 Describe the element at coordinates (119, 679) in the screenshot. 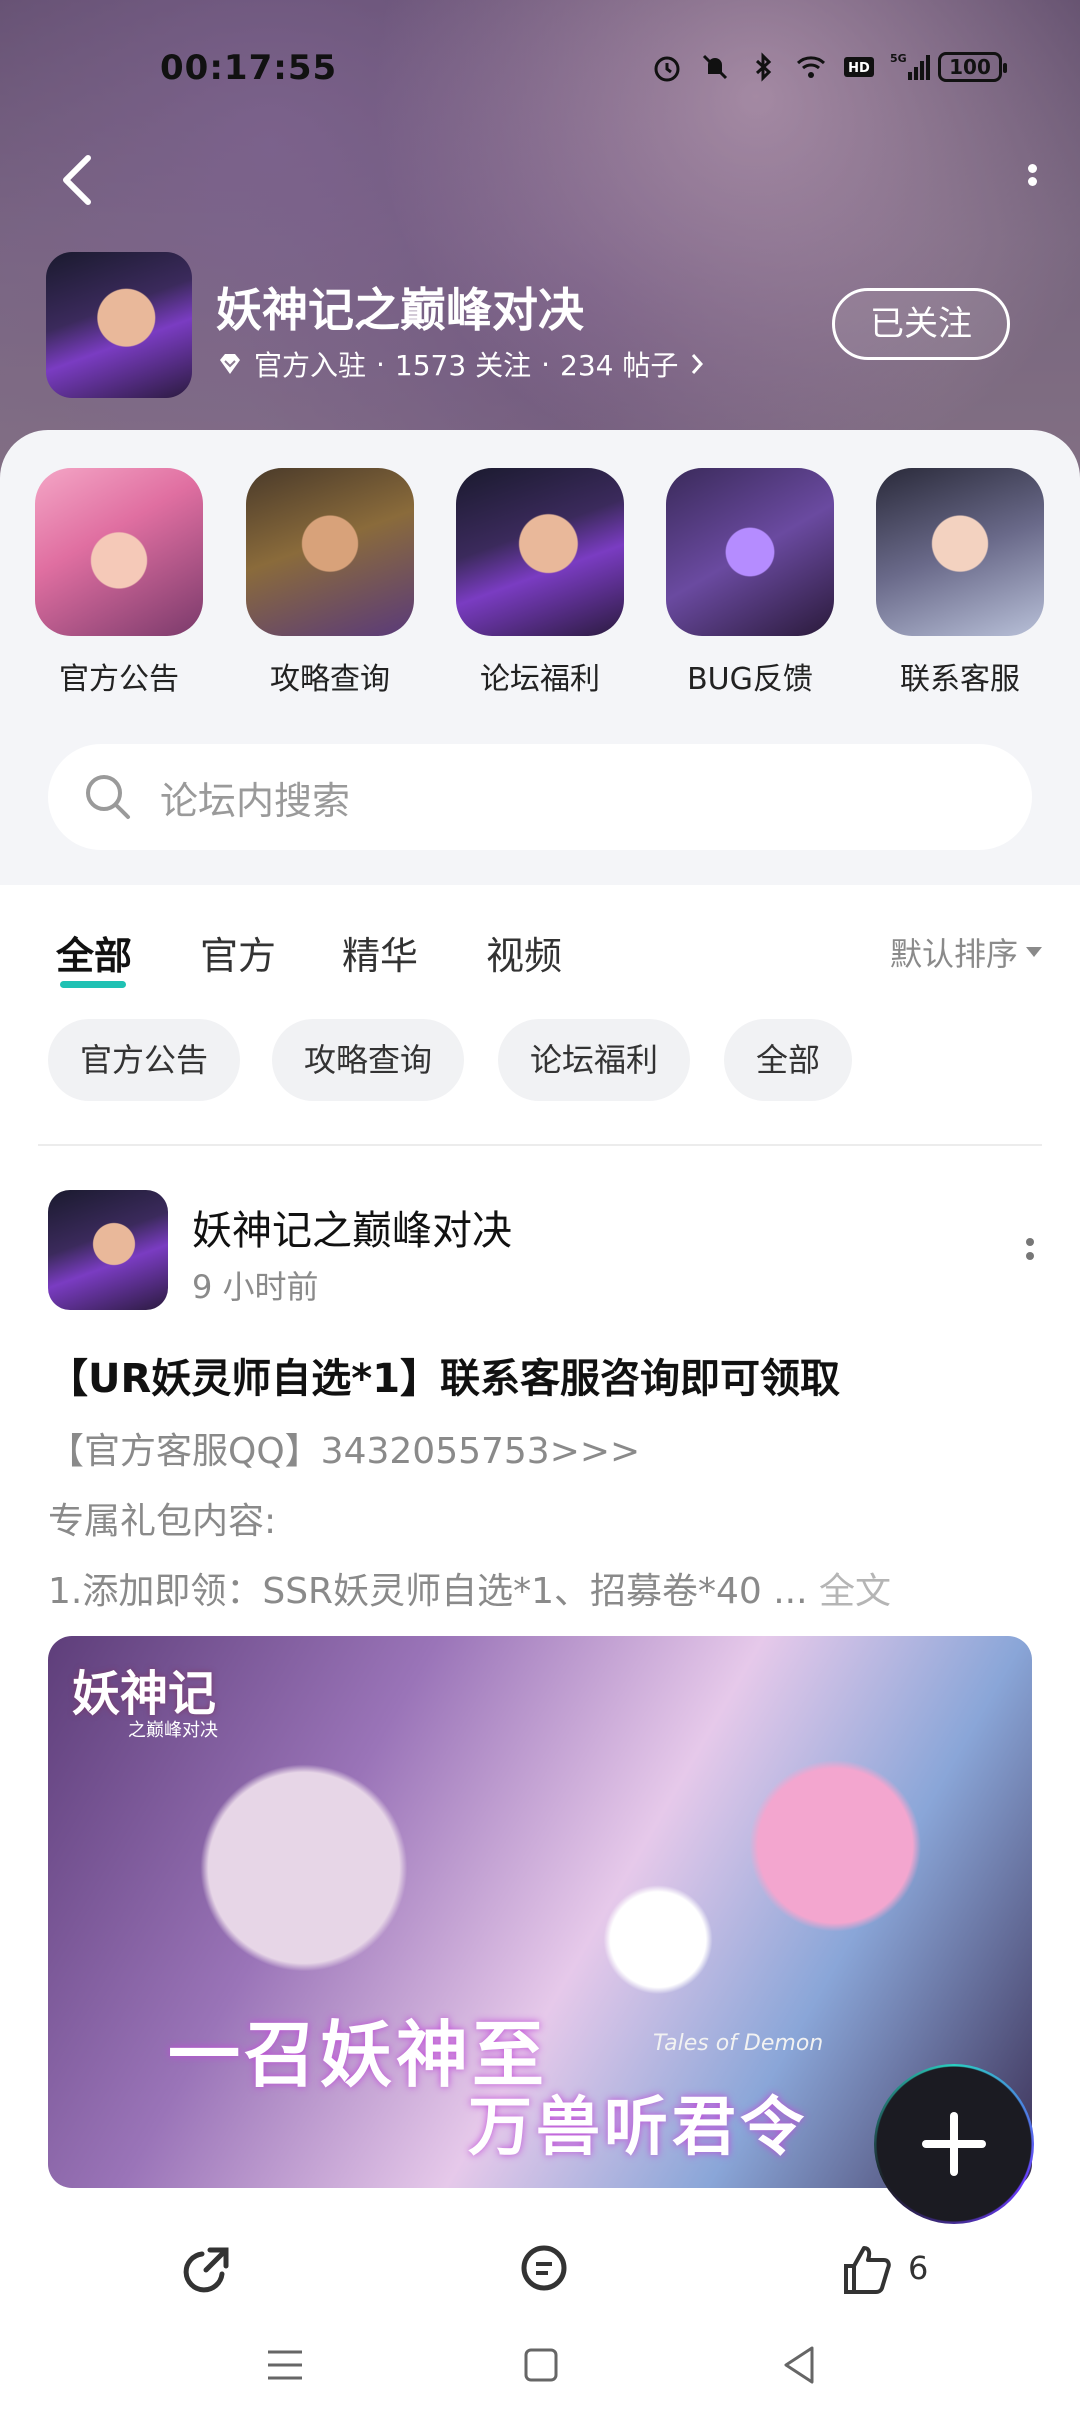

I see `shortcut-label: 官方公告` at that location.